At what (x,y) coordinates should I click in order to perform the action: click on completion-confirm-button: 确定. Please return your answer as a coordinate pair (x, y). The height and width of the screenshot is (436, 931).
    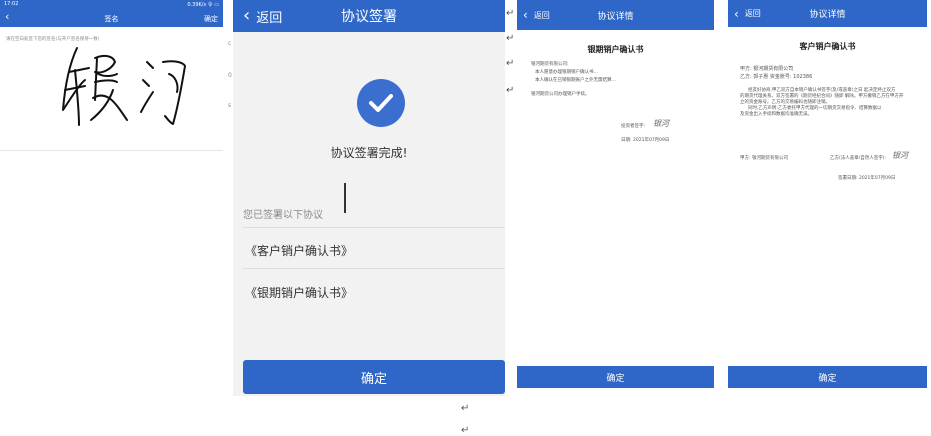
    Looking at the image, I should click on (374, 377).